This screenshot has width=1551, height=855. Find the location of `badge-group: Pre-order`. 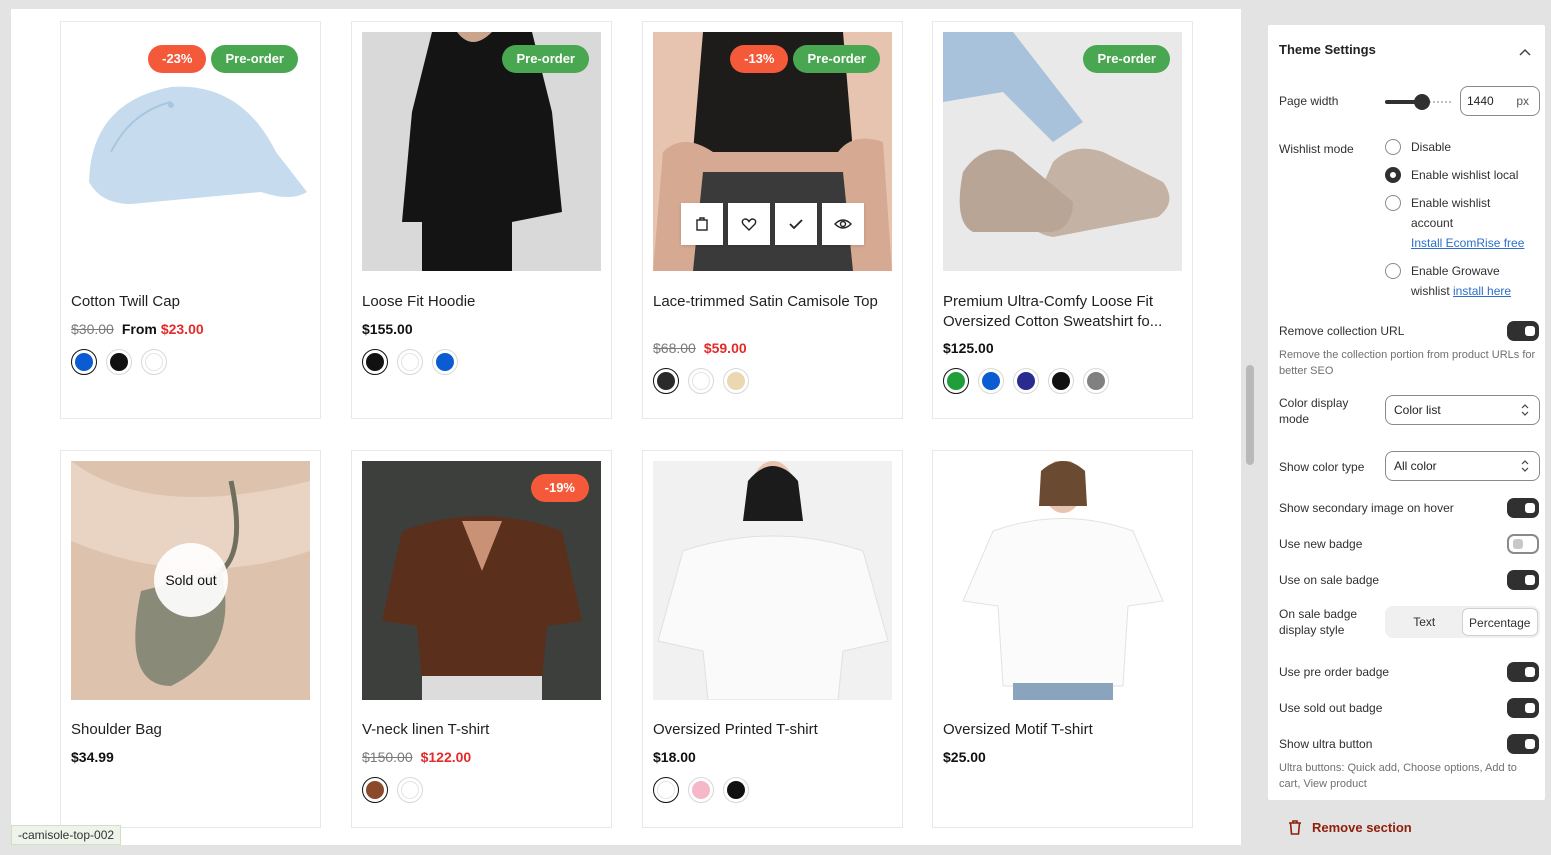

badge-group: Pre-order is located at coordinates (545, 59).